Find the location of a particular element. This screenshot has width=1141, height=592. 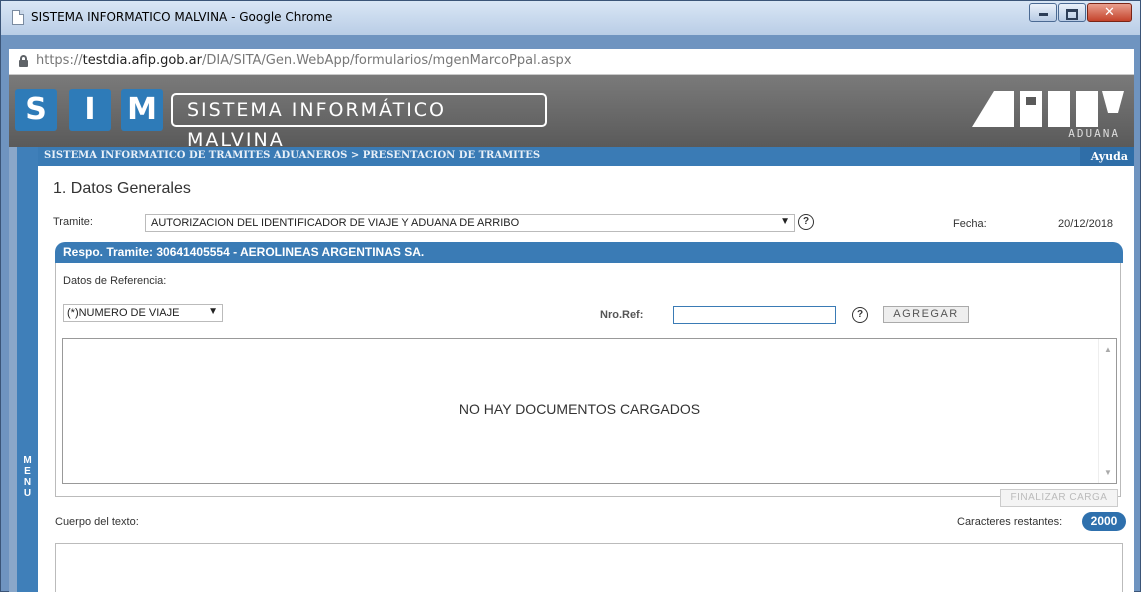

close-icon: ✕ is located at coordinates (1109, 11).